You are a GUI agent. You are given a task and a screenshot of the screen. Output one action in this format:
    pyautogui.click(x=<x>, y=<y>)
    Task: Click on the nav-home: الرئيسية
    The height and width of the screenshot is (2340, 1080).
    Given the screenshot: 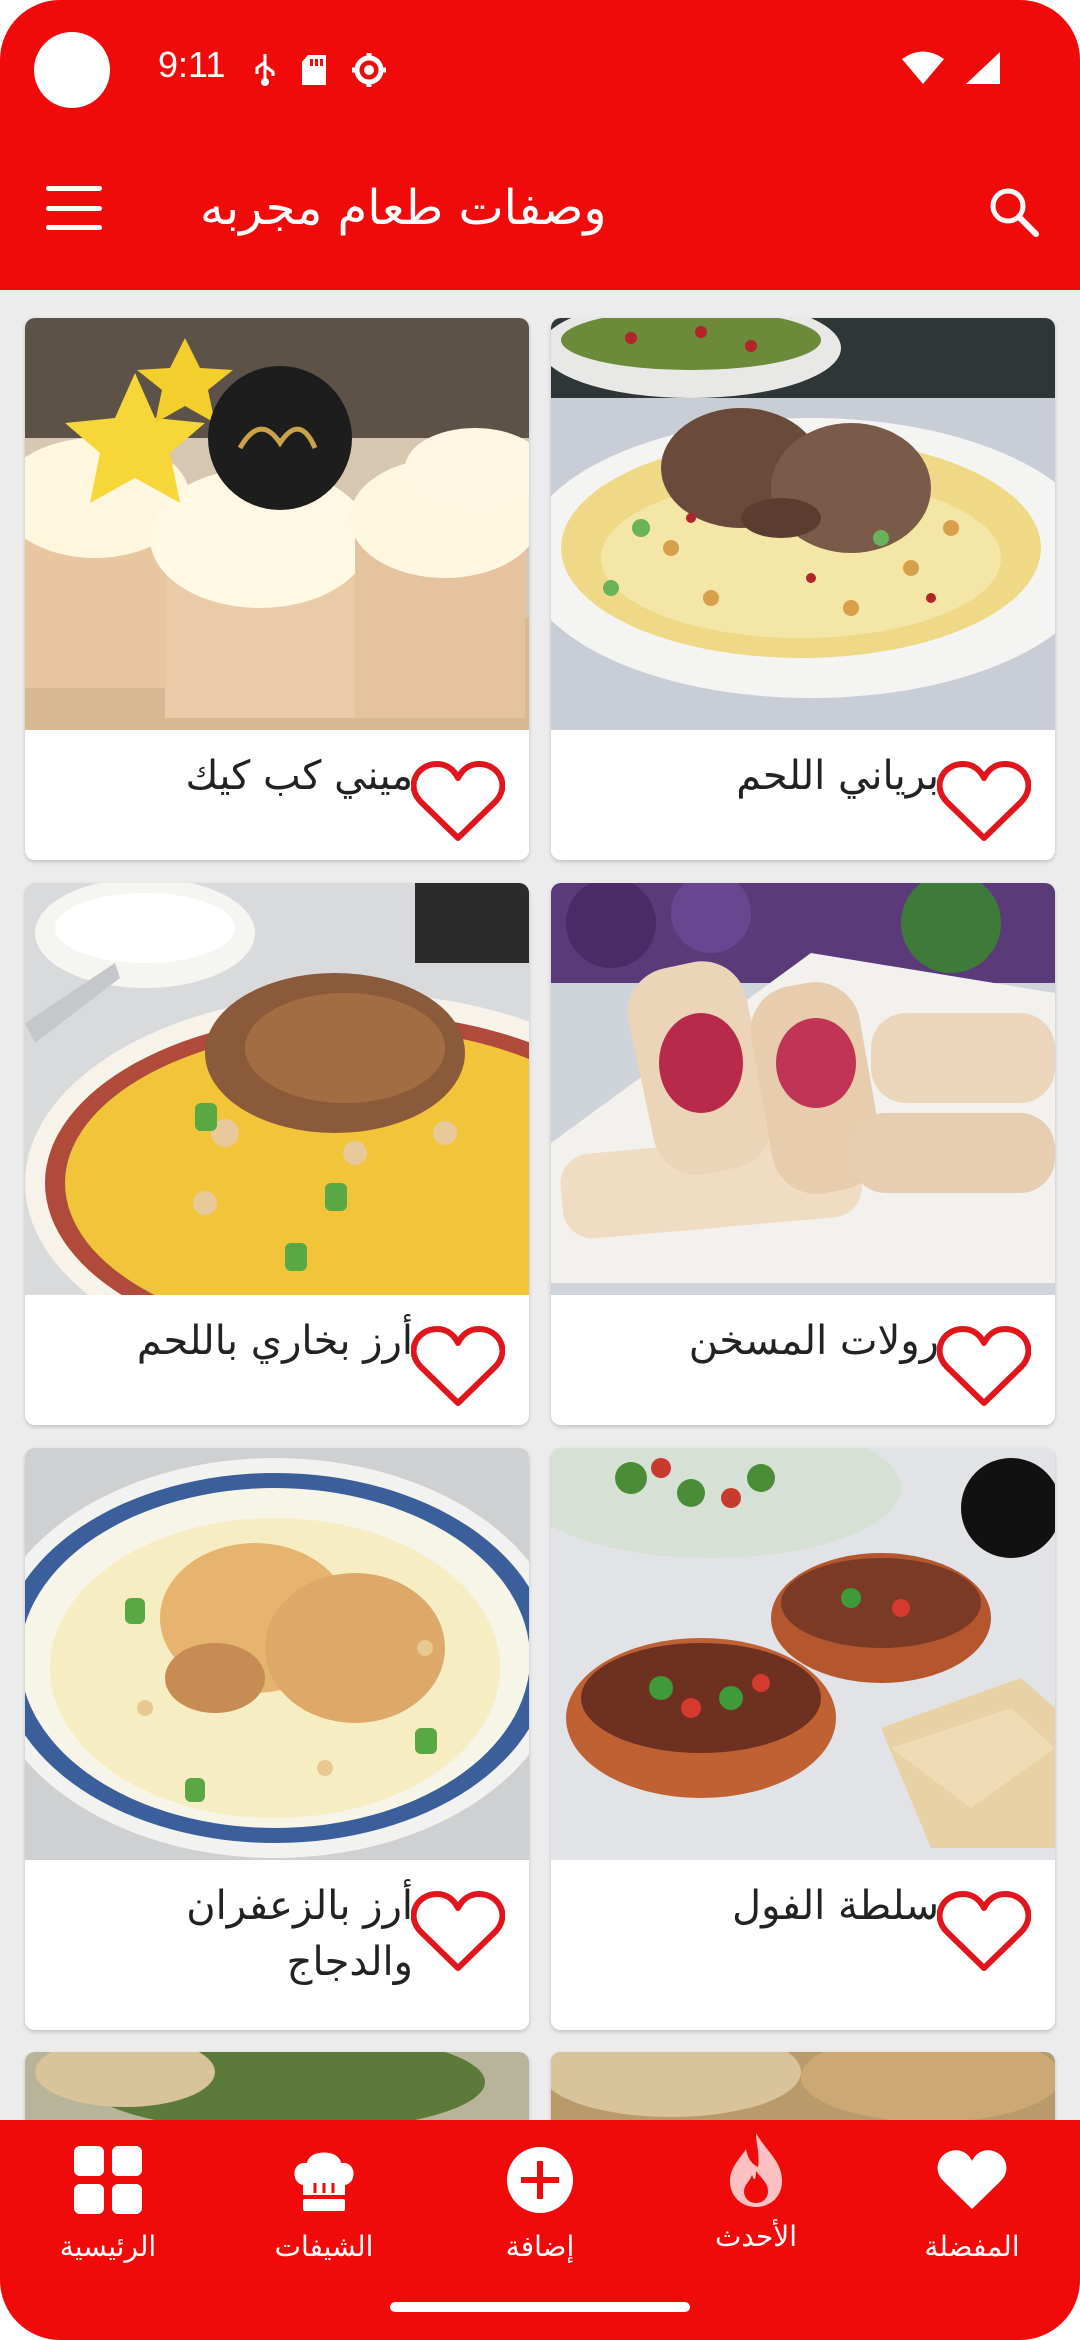 What is the action you would take?
    pyautogui.click(x=108, y=2215)
    